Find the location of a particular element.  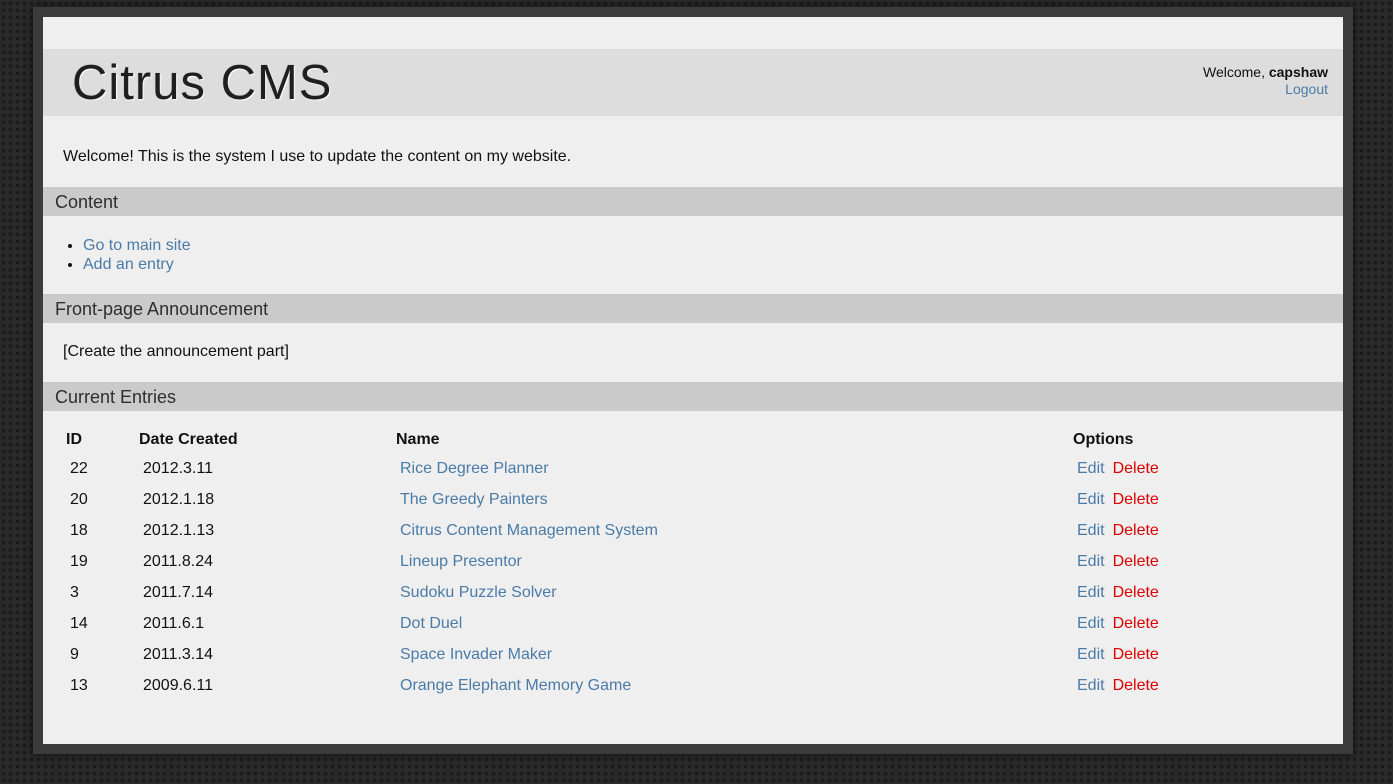

entry-id: 3 is located at coordinates (74, 592).